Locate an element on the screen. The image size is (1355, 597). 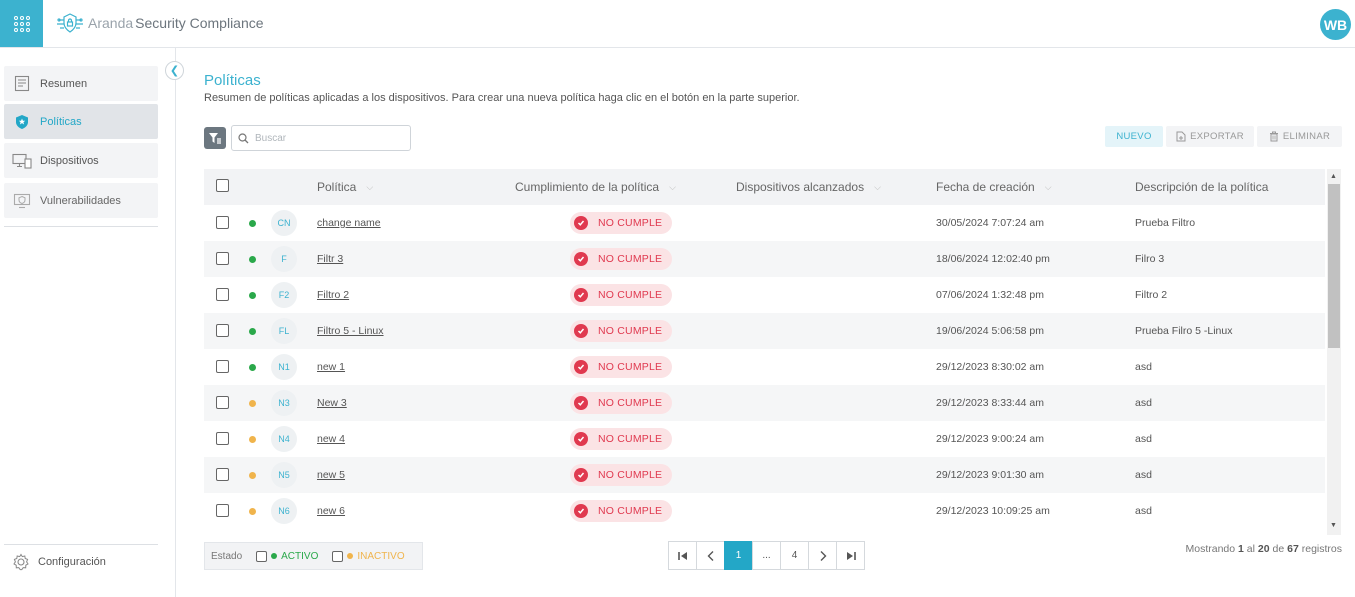
search-input is located at coordinates (325, 138).